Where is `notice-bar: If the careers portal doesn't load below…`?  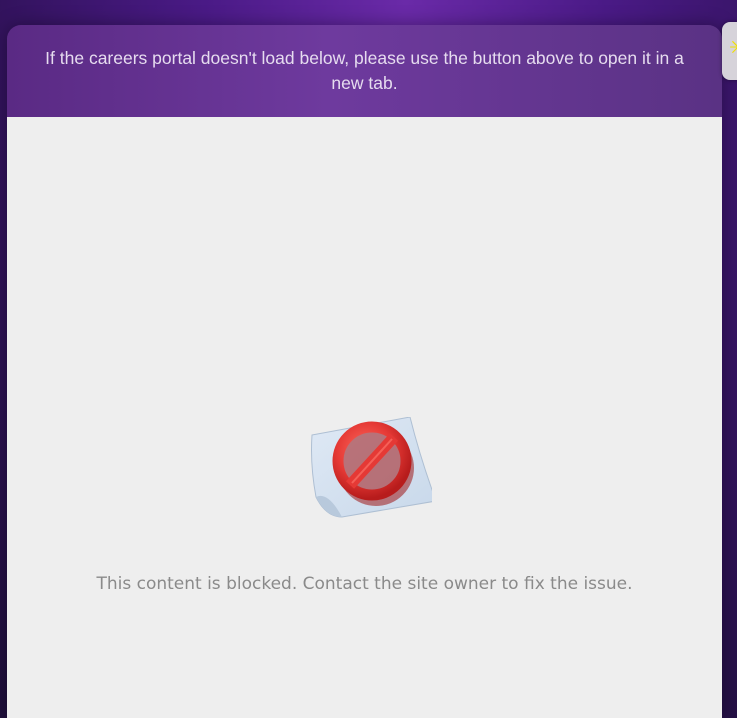
notice-bar: If the careers portal doesn't load below… is located at coordinates (364, 71).